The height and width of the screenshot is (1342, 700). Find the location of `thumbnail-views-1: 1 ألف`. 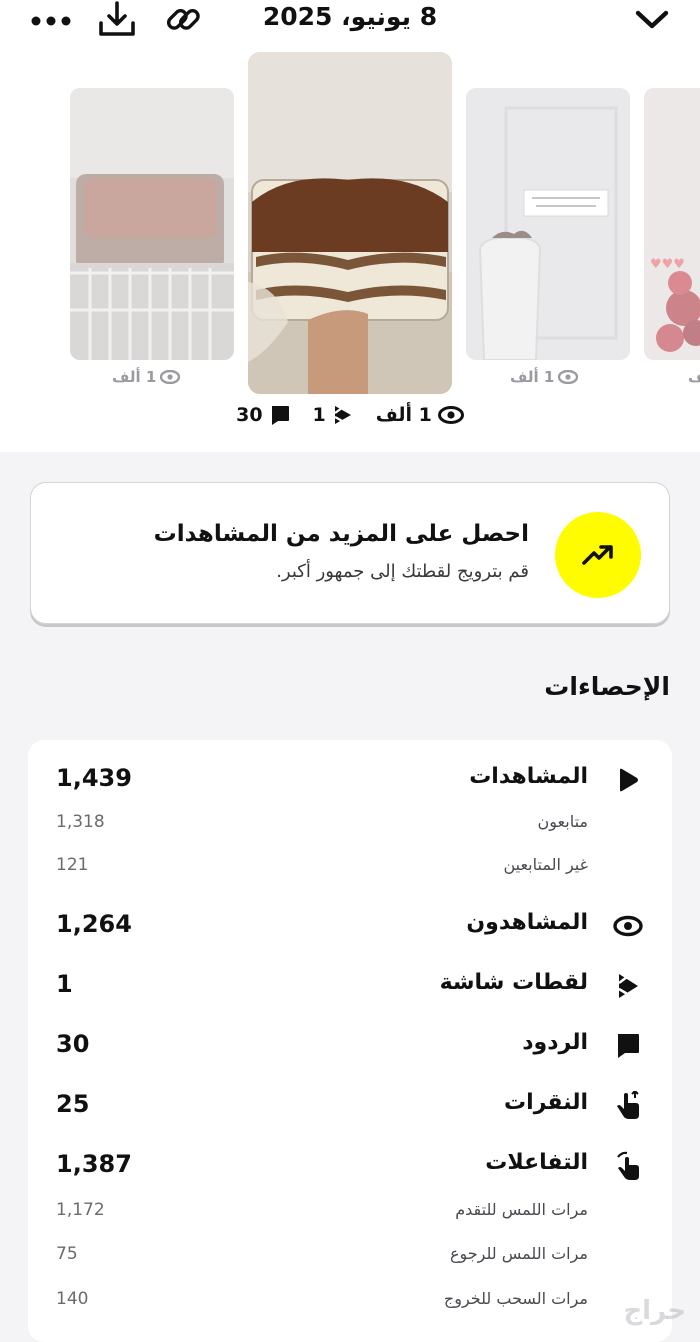

thumbnail-views-1: 1 ألف is located at coordinates (146, 377).